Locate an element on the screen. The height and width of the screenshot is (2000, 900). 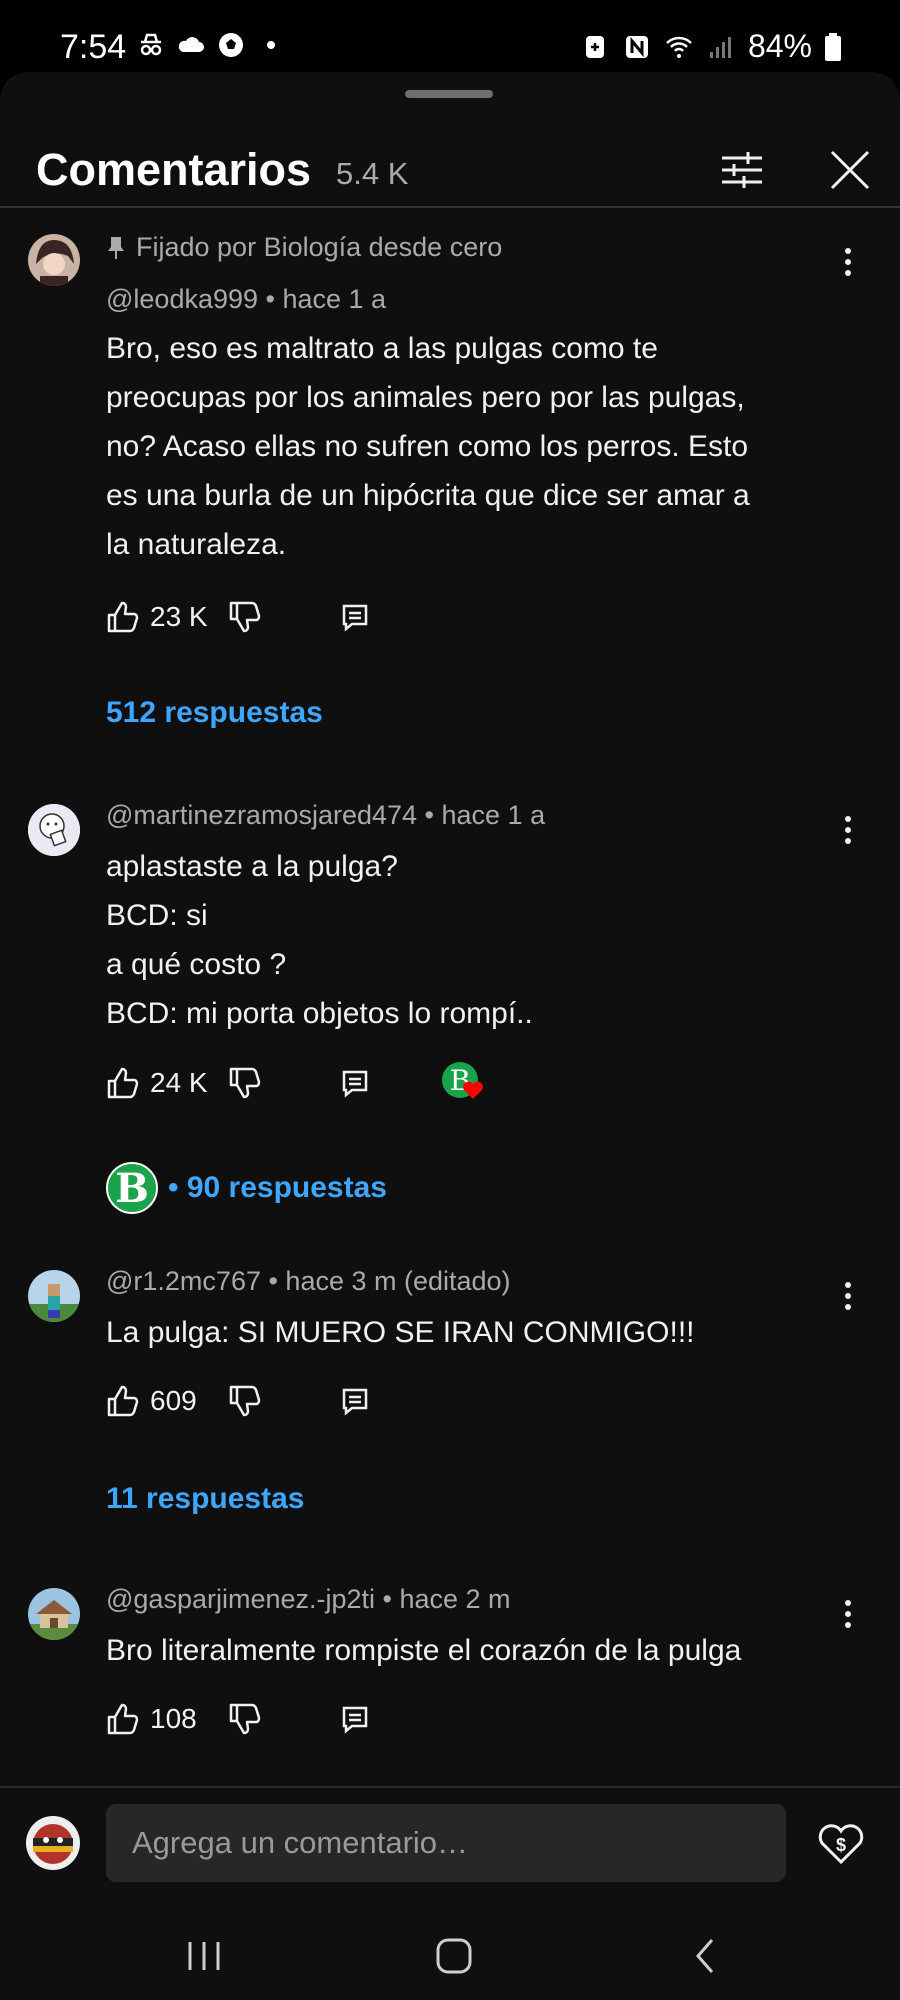
like-count: 23 K is located at coordinates (179, 616).